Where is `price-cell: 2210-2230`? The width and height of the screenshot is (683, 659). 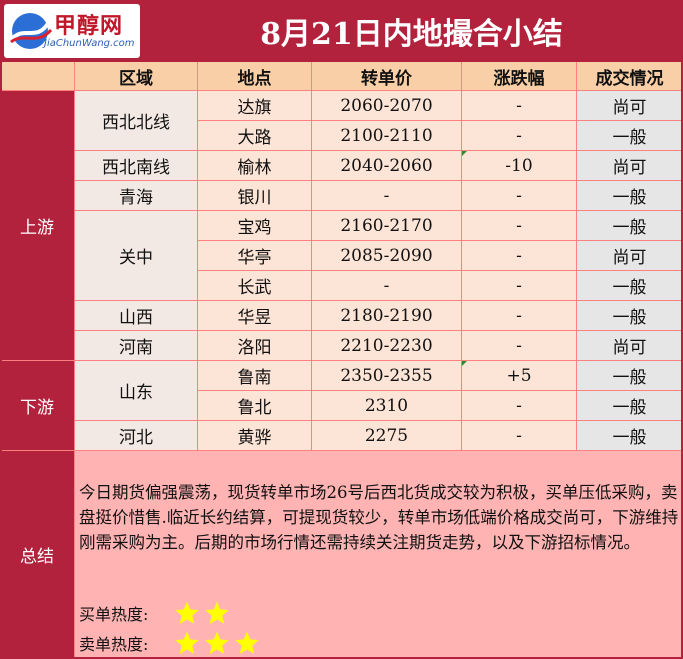 price-cell: 2210-2230 is located at coordinates (387, 346).